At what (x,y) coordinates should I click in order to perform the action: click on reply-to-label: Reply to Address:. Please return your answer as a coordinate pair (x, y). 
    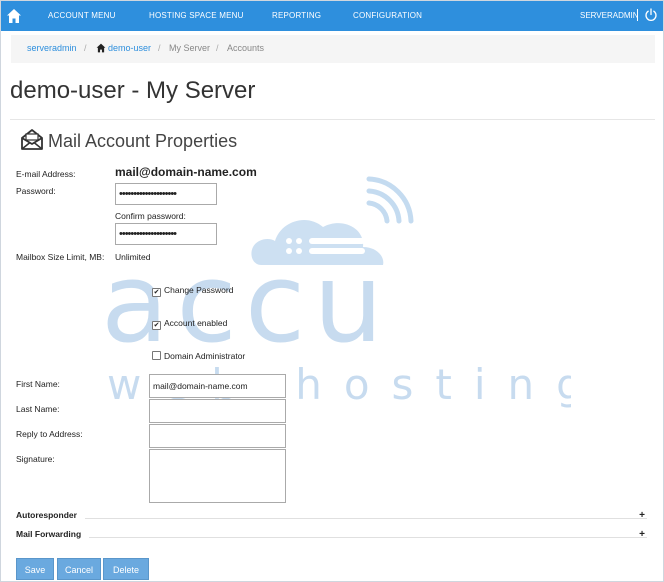
    Looking at the image, I should click on (49, 434).